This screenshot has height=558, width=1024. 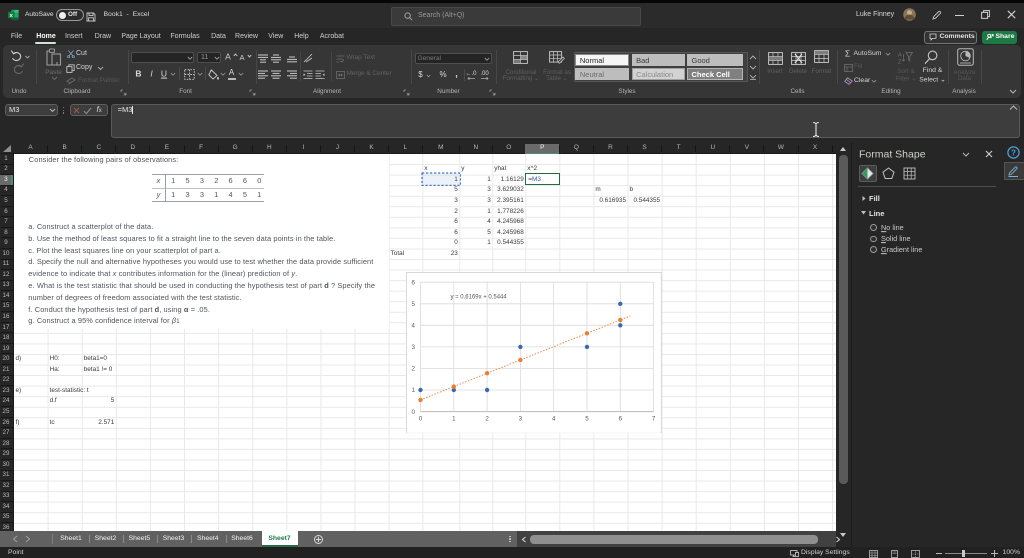 I want to click on svg-text: A, so click(x=900, y=55).